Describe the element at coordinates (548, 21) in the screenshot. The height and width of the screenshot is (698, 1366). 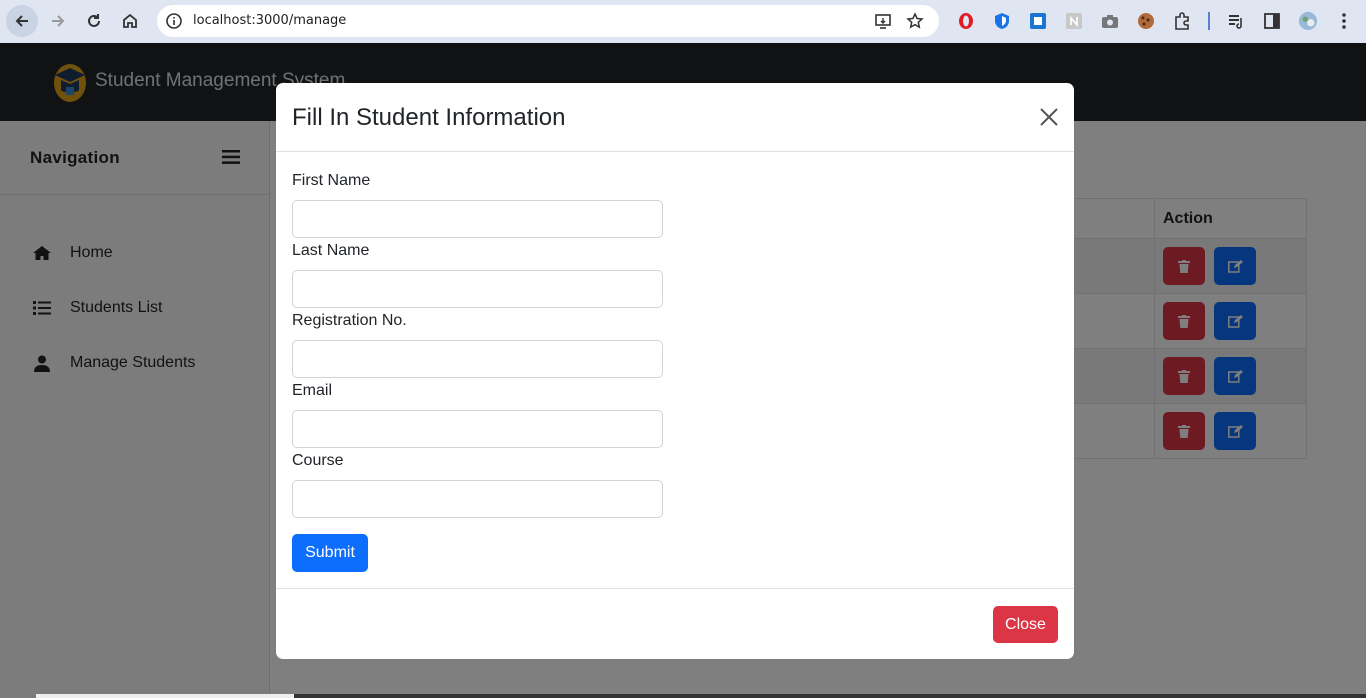
I see `address-bar: localhost:3000/manage` at that location.